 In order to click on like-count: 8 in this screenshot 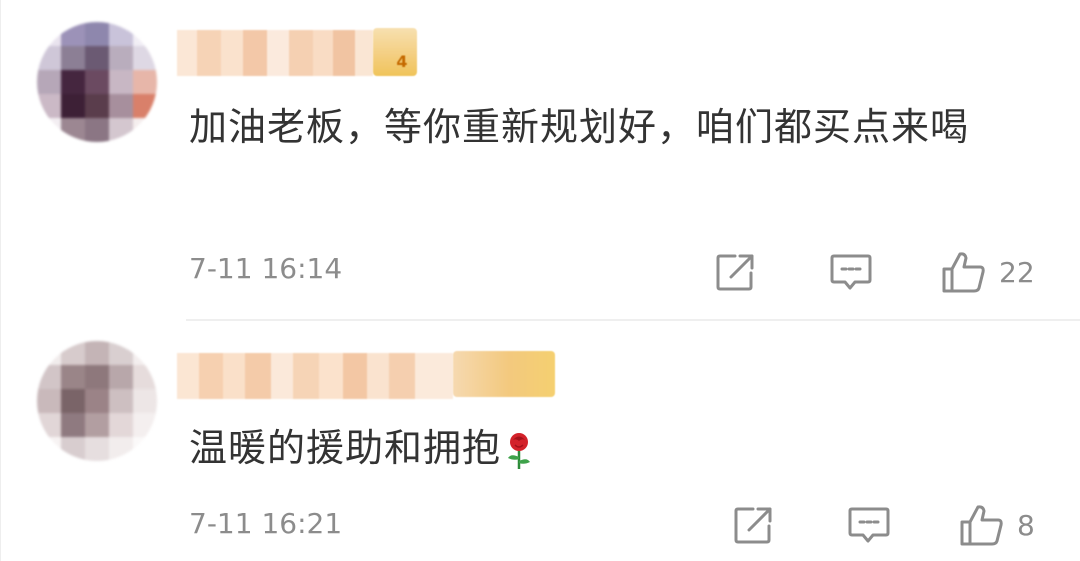, I will do `click(1026, 525)`.